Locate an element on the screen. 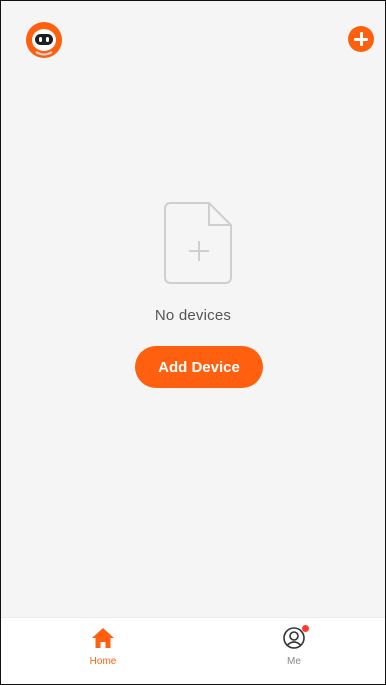 The image size is (386, 685). tab-home: Home is located at coordinates (103, 651).